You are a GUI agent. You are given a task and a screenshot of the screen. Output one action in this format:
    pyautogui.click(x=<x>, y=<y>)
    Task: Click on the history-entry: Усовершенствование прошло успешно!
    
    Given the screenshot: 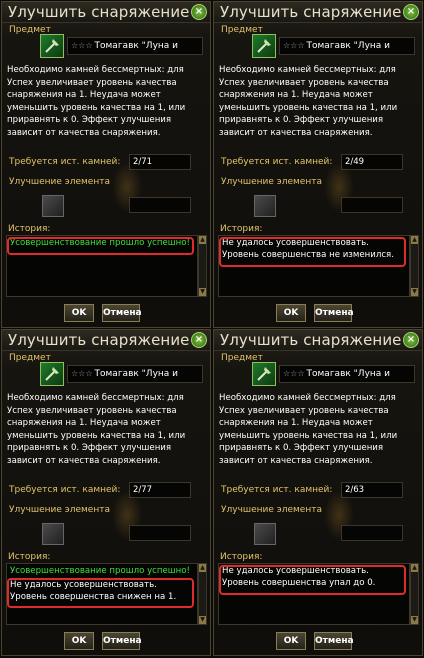 What is the action you would take?
    pyautogui.click(x=100, y=571)
    